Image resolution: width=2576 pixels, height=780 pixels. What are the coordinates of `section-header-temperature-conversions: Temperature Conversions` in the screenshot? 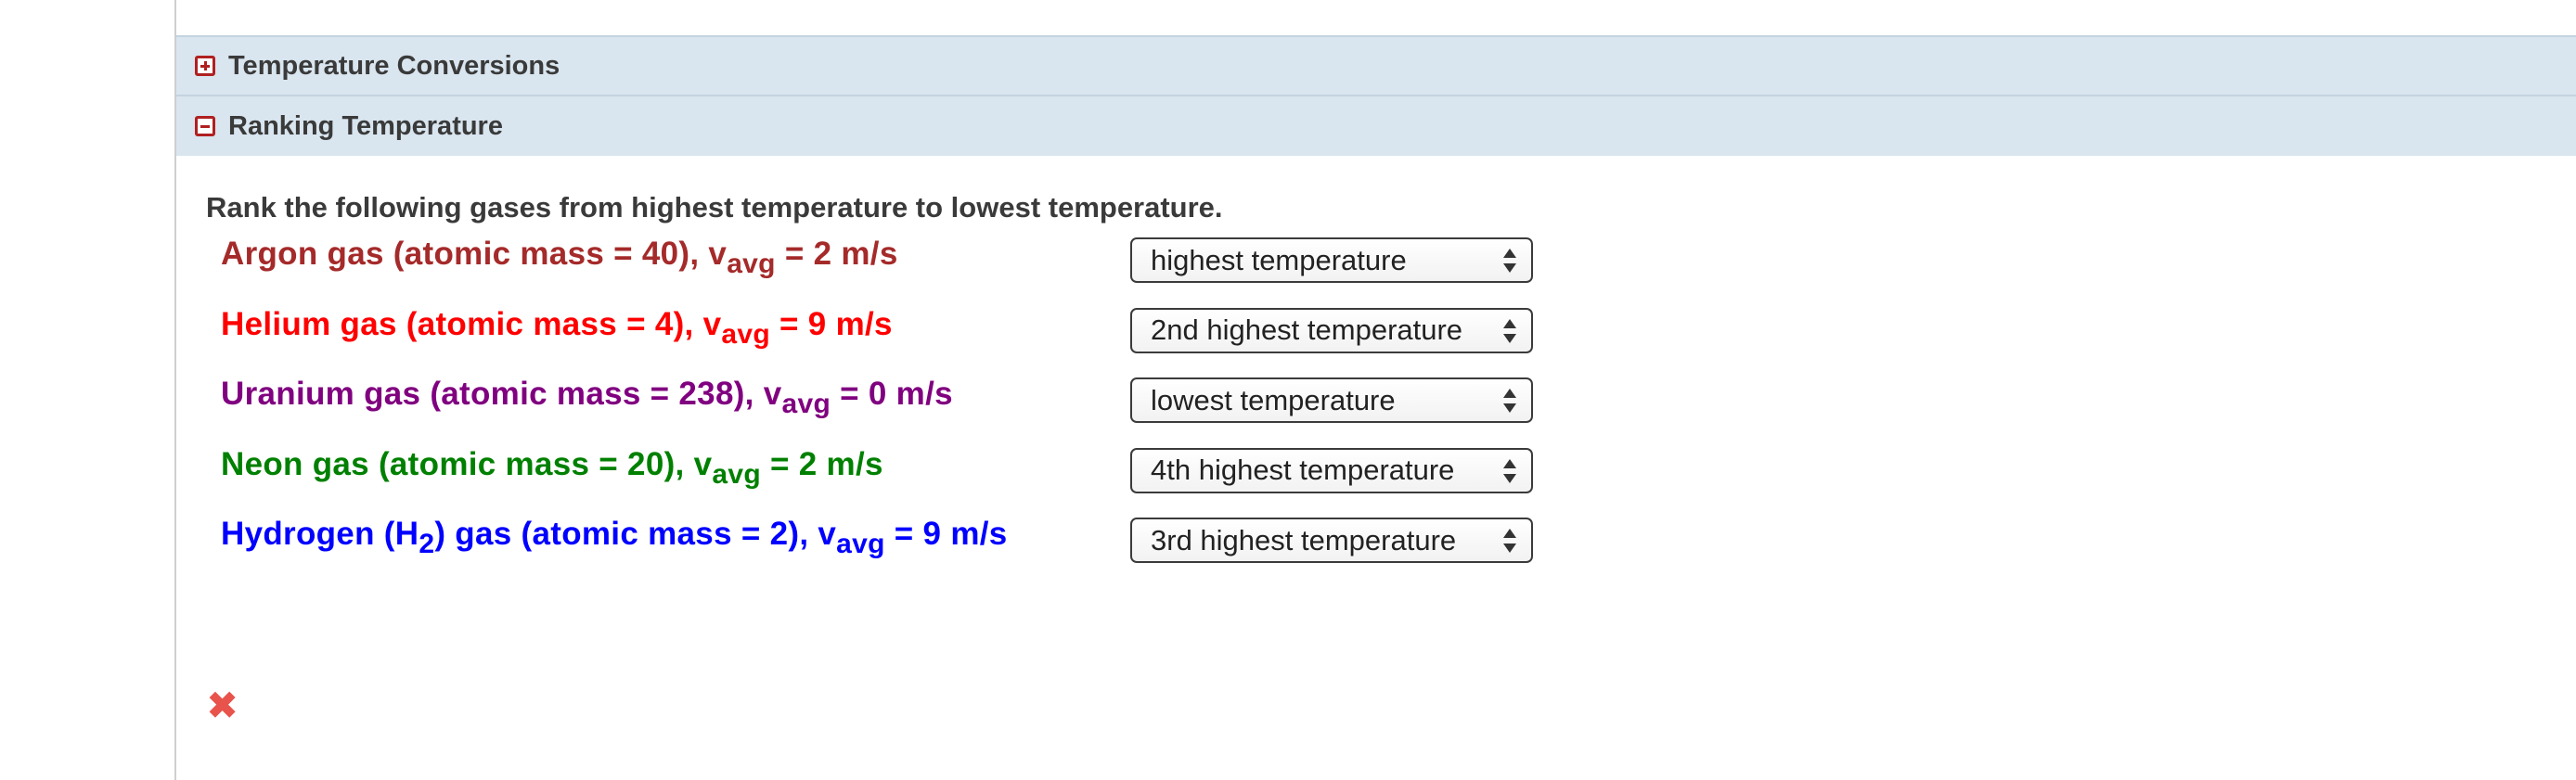 It's located at (1376, 65).